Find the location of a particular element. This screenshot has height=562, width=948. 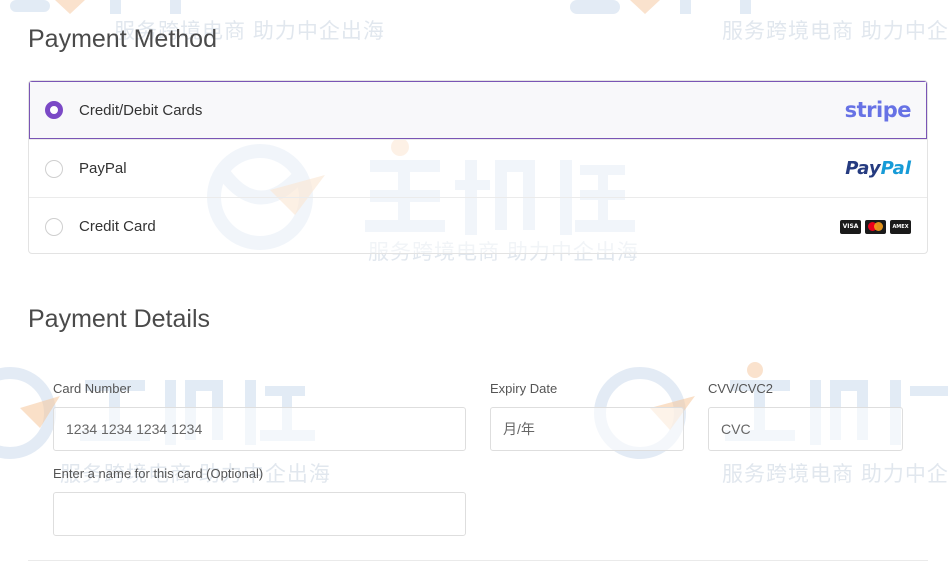

payment-option-credit-debit-cards: Credit/Debit Cards stripe is located at coordinates (478, 110).